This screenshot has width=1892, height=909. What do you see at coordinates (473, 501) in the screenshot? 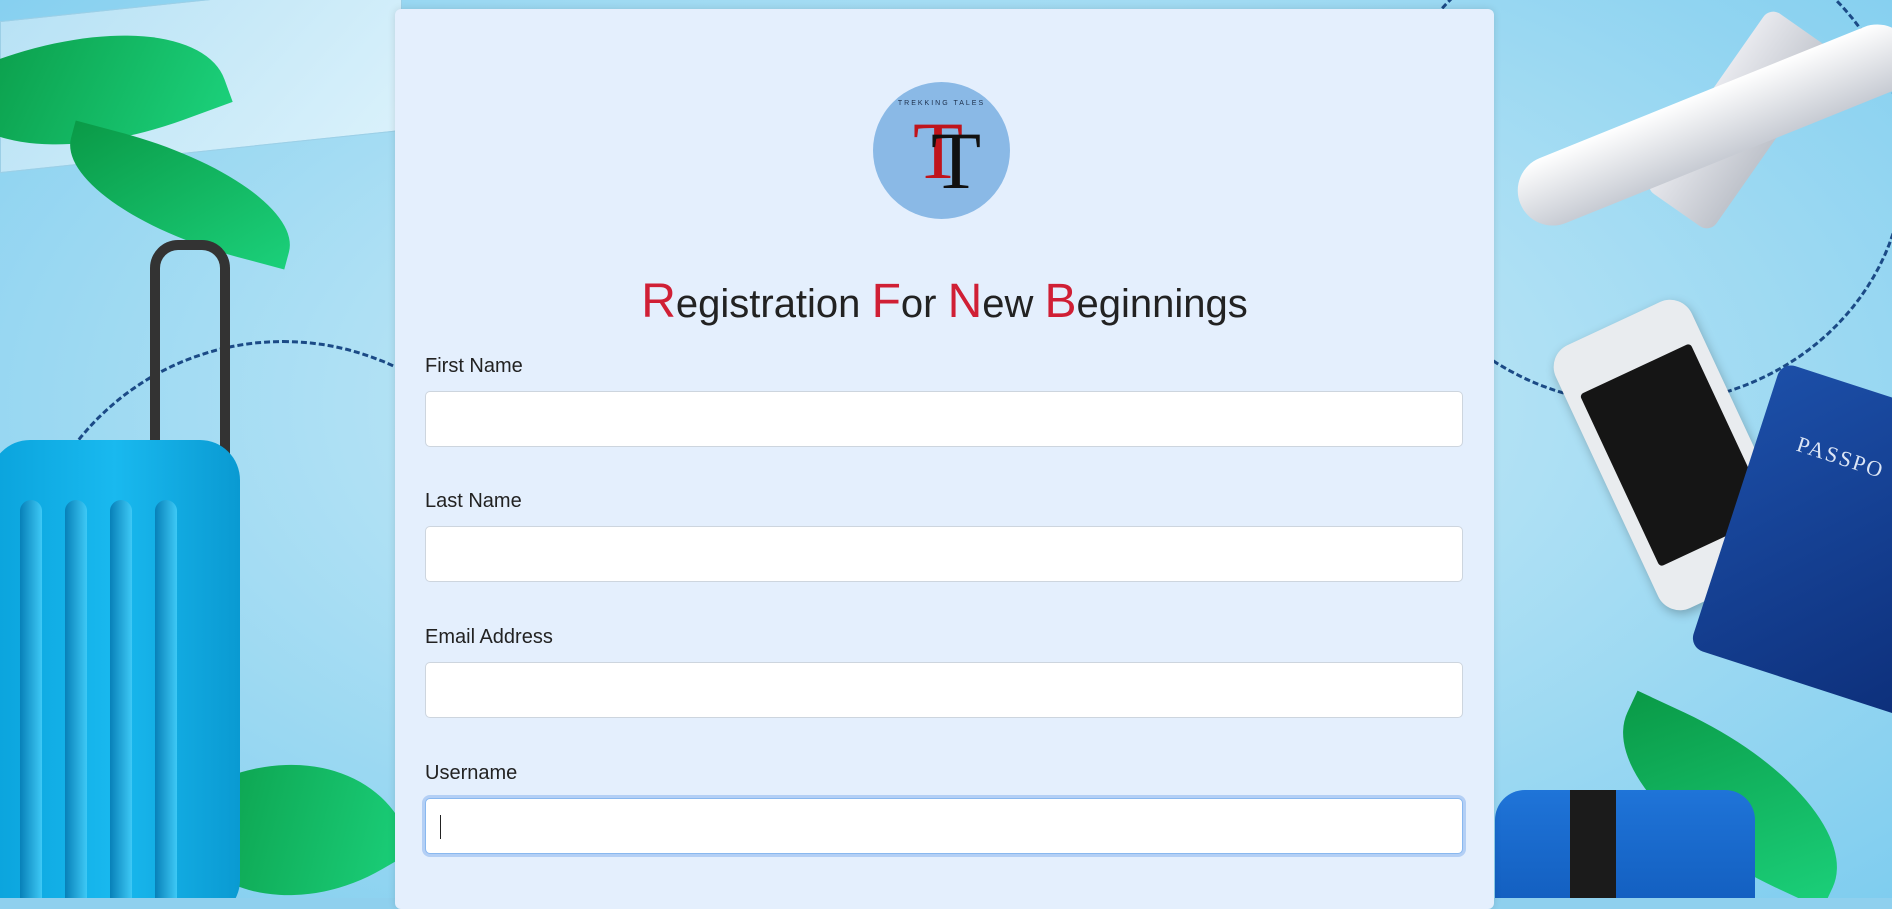
I see `last-name-label: Last Name` at bounding box center [473, 501].